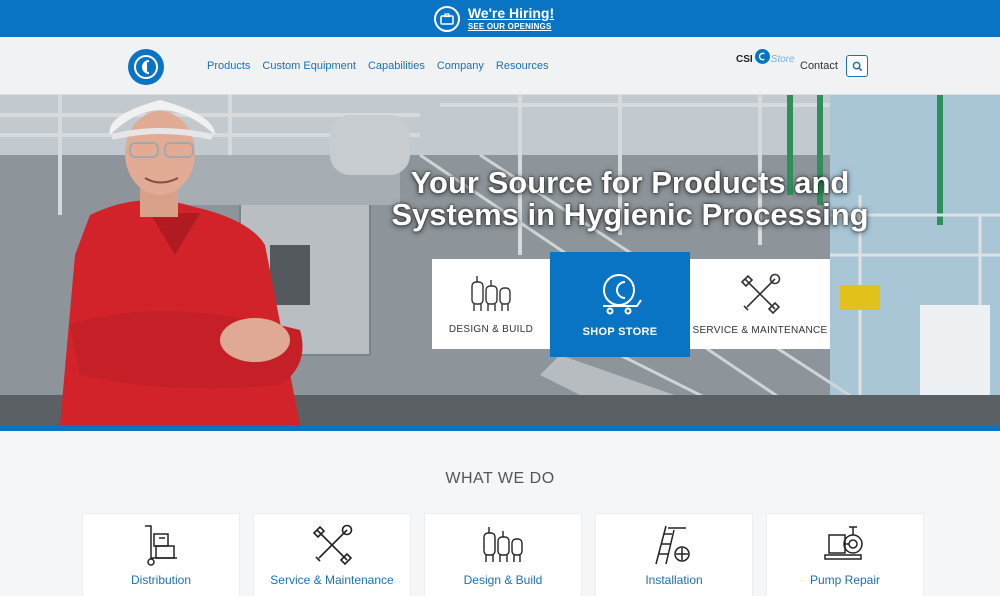 The height and width of the screenshot is (596, 1000). I want to click on service-card-service-maintenance: Service & Maintenance, so click(332, 554).